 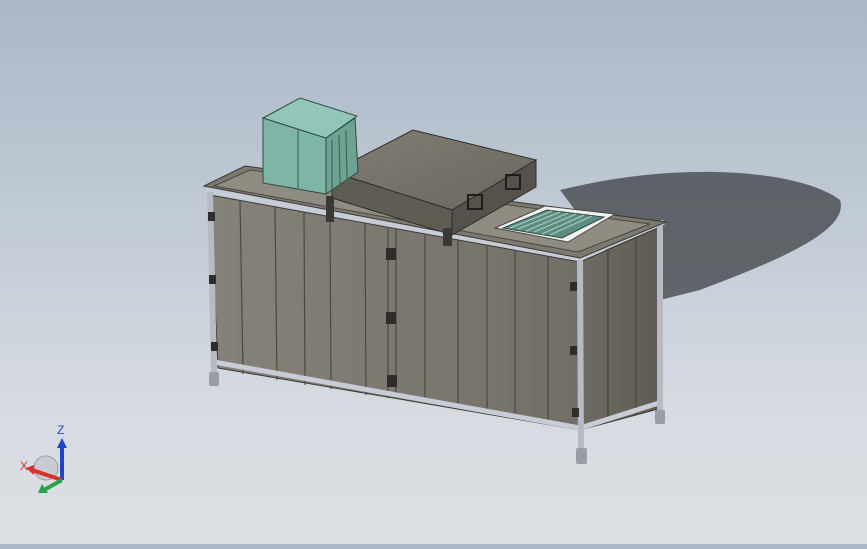 What do you see at coordinates (60, 430) in the screenshot?
I see `z-axis-label: Z` at bounding box center [60, 430].